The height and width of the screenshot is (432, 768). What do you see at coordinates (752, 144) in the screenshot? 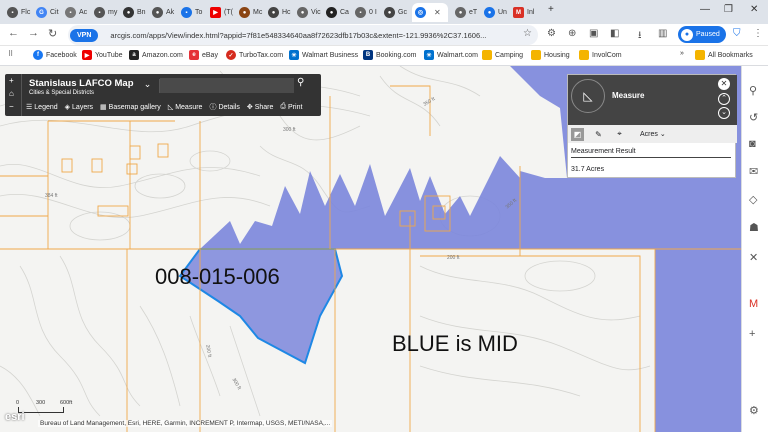
I see `bag-icon: ◙` at bounding box center [752, 144].